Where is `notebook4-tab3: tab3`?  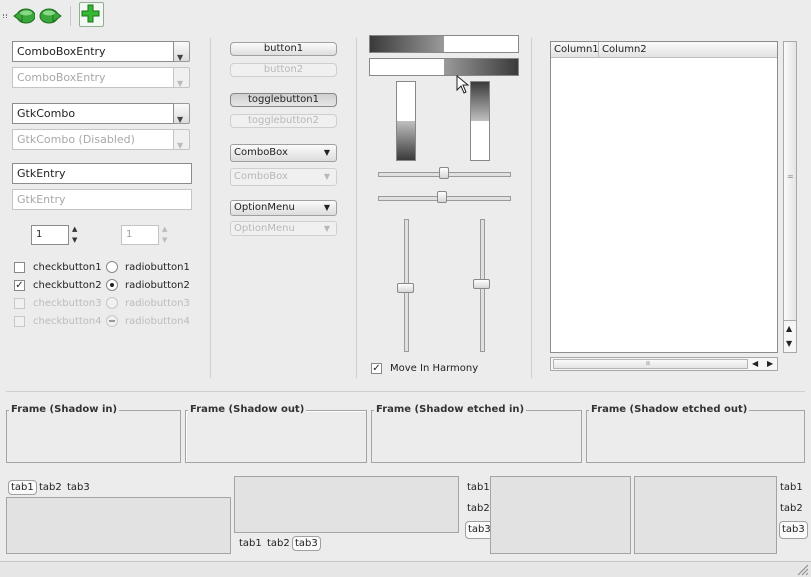
notebook4-tab3: tab3 is located at coordinates (793, 530).